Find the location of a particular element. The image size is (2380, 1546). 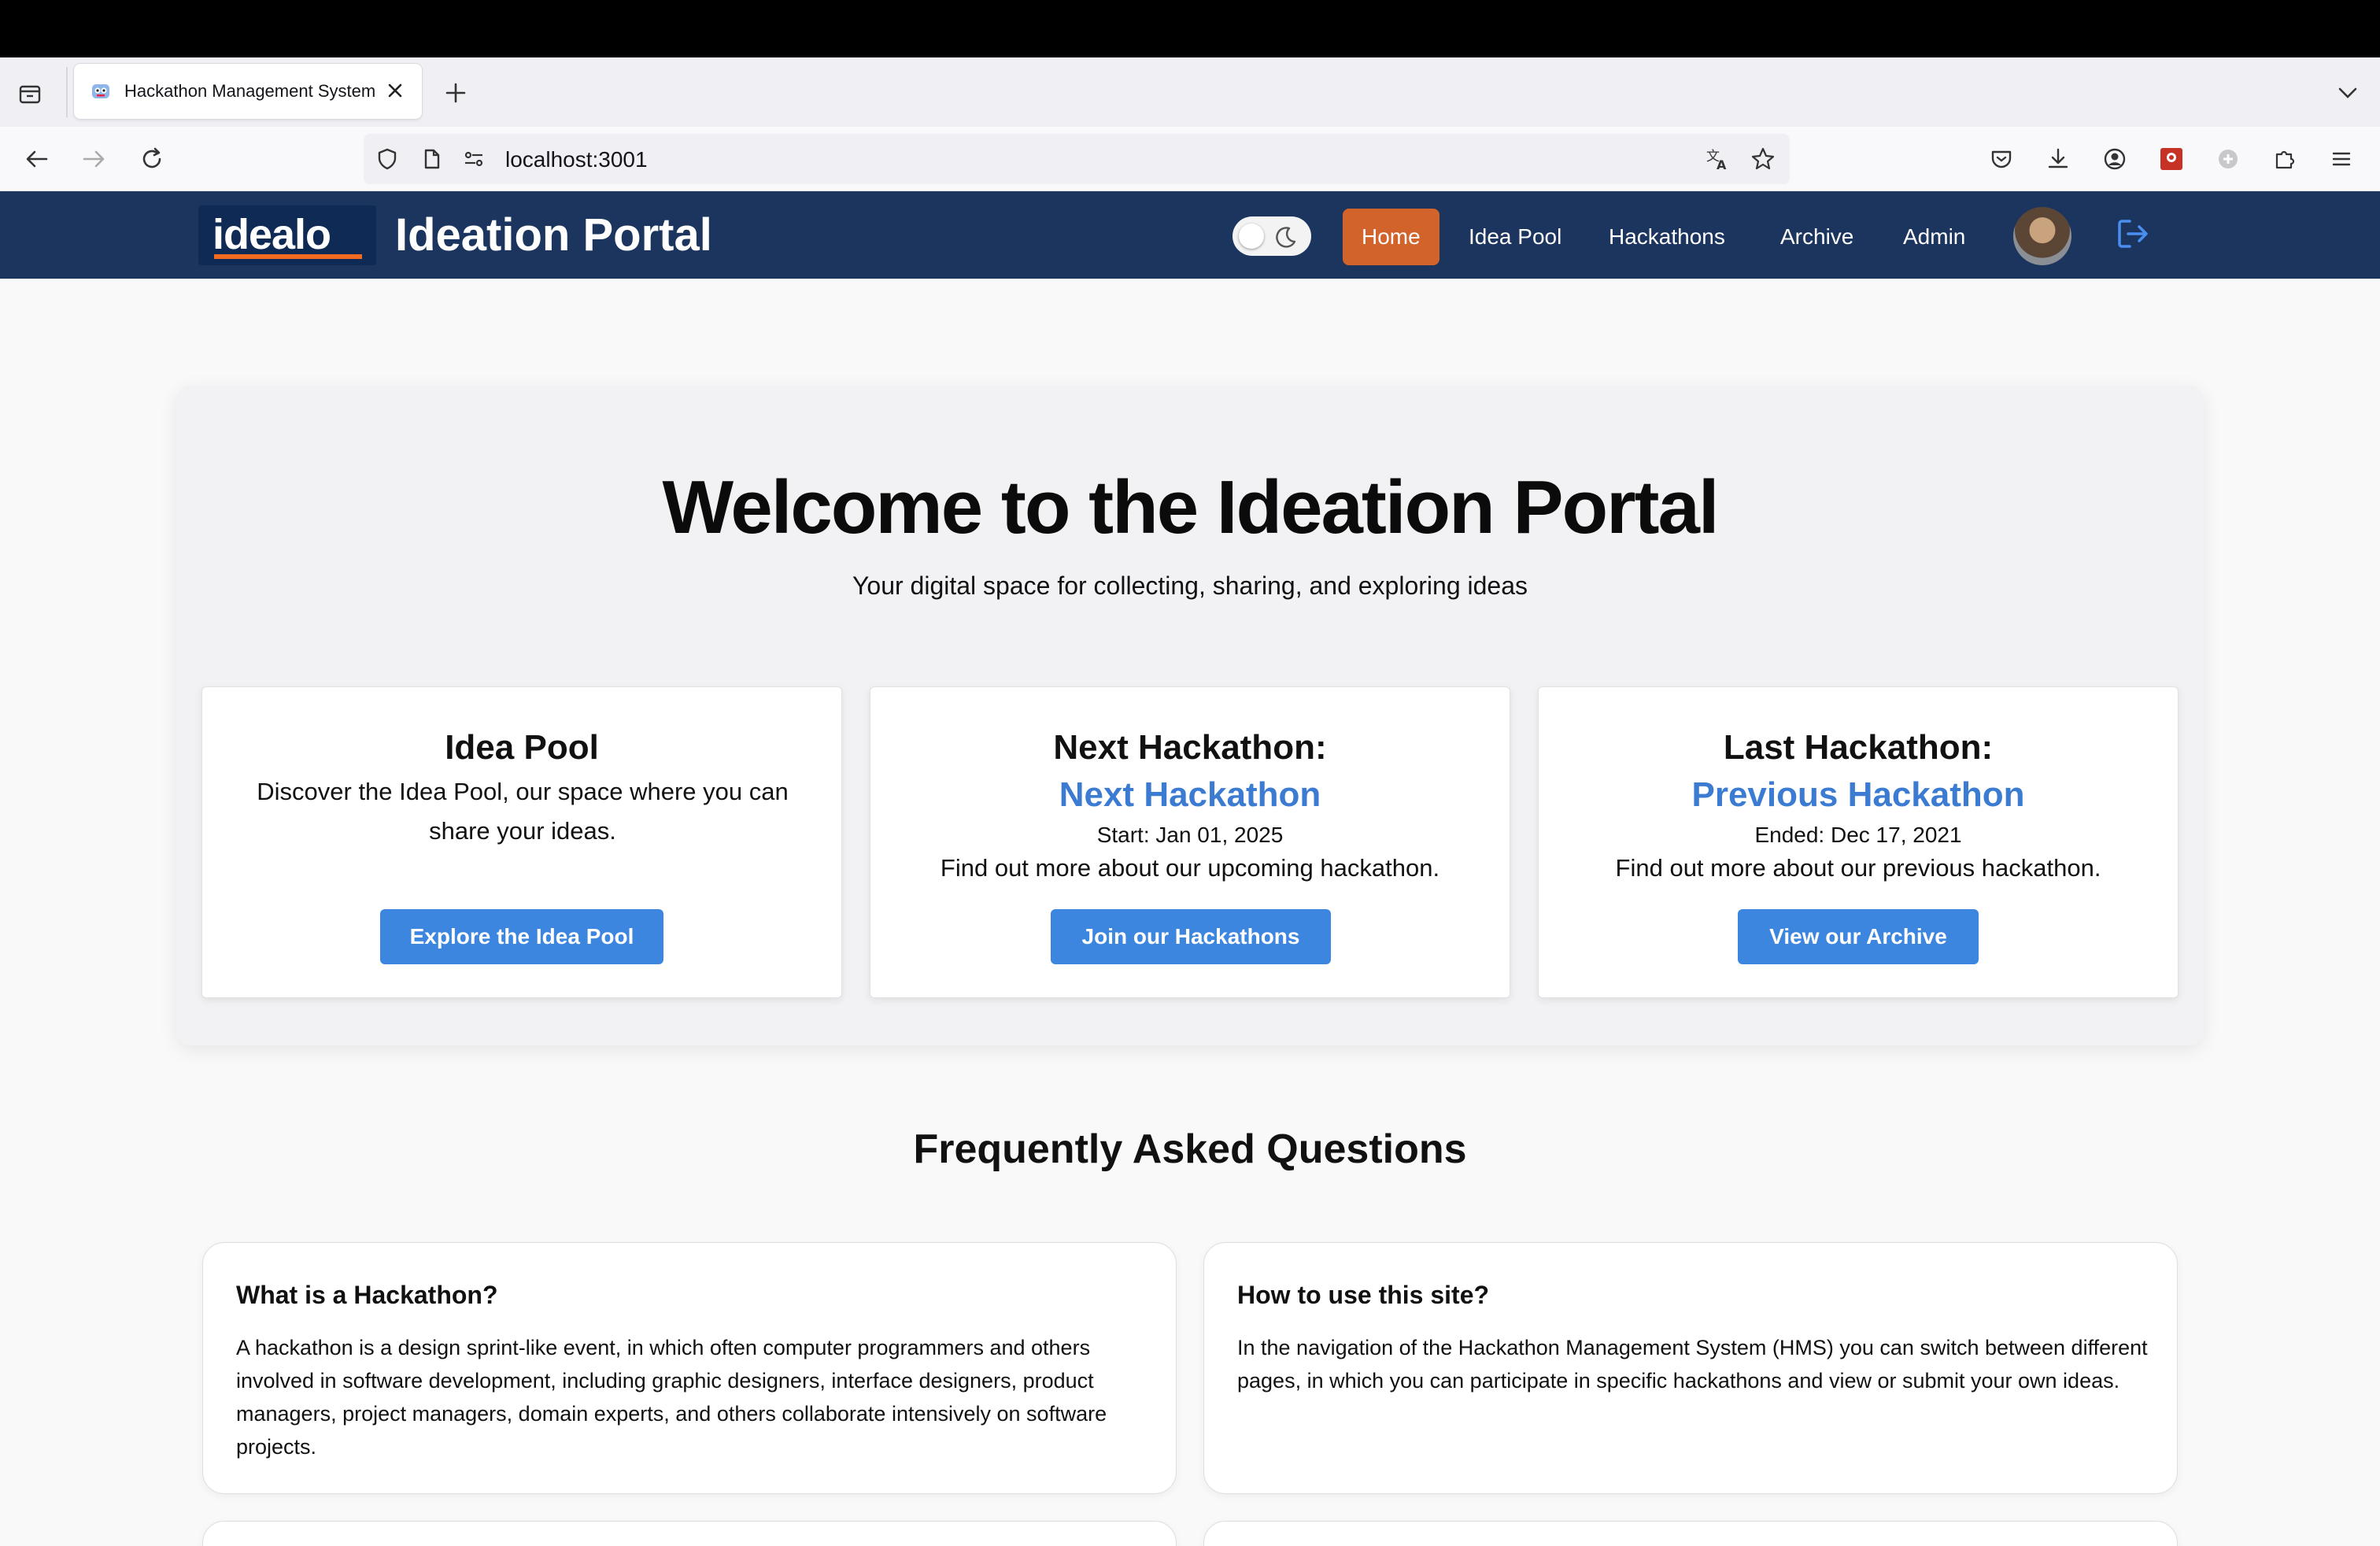

card-title: Next Hackathon: is located at coordinates (1190, 747).